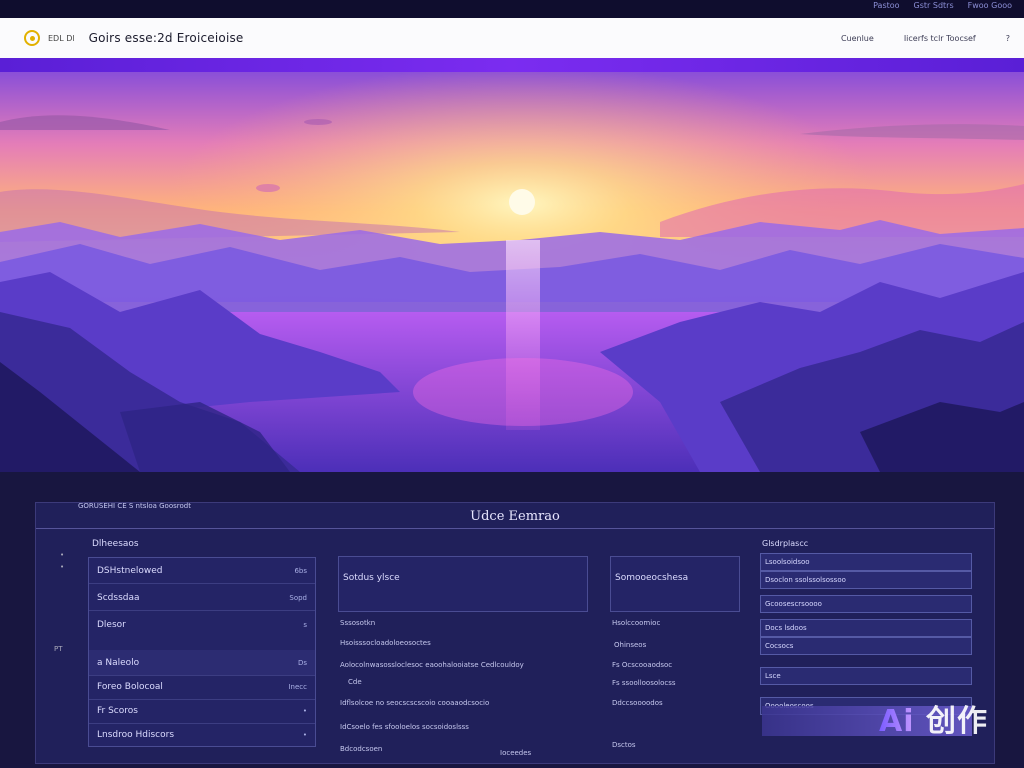 The height and width of the screenshot is (768, 1024). Describe the element at coordinates (940, 38) in the screenshot. I see `nav-item-2: Iicerfs tclr Toocsef` at that location.